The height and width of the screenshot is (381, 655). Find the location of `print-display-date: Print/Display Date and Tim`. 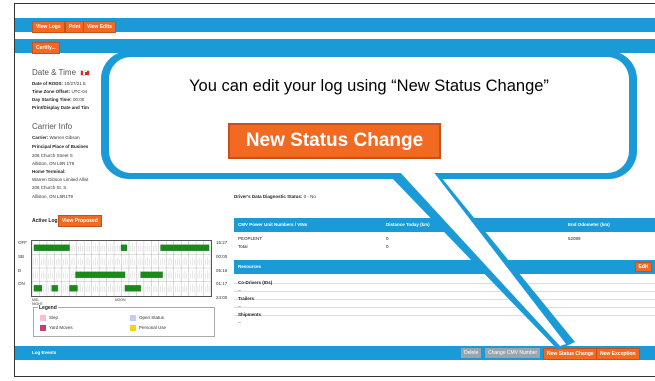

print-display-date: Print/Display Date and Tim is located at coordinates (60, 107).